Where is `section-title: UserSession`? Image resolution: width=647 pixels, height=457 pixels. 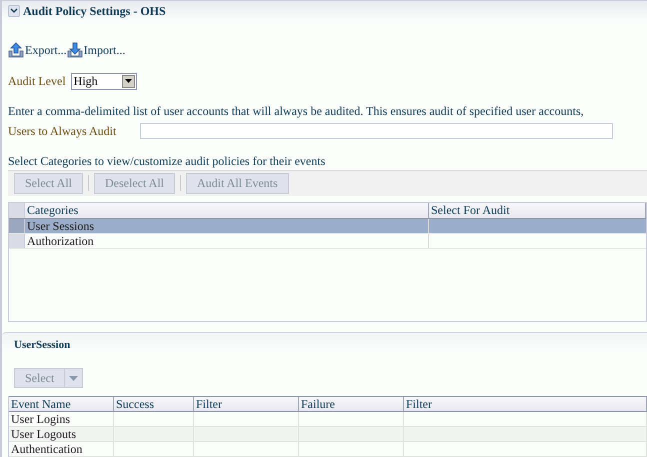 section-title: UserSession is located at coordinates (43, 345).